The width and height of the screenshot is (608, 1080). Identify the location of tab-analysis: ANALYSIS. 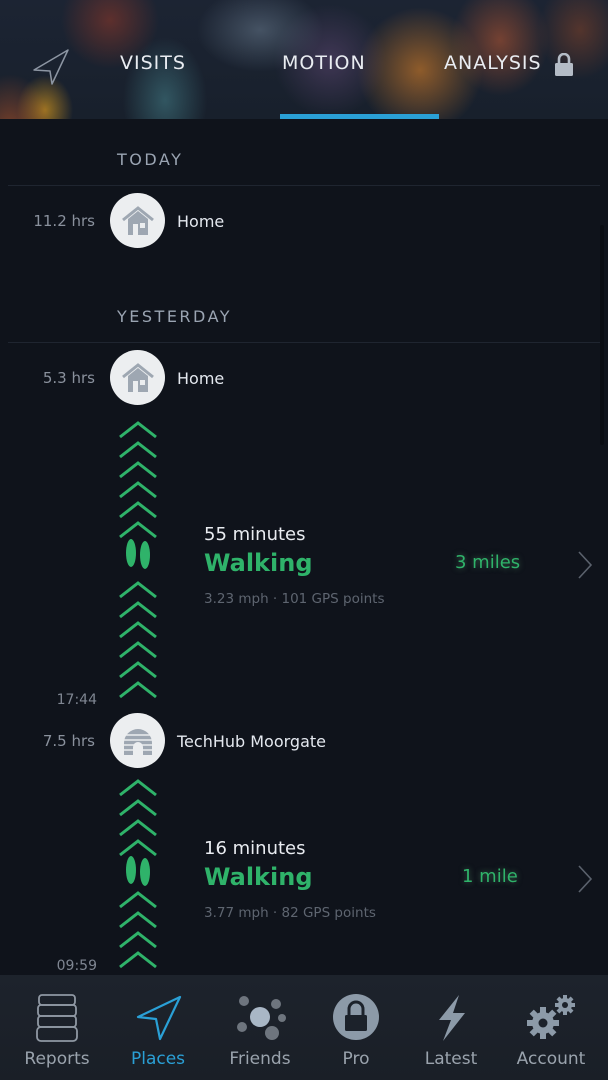
(493, 63).